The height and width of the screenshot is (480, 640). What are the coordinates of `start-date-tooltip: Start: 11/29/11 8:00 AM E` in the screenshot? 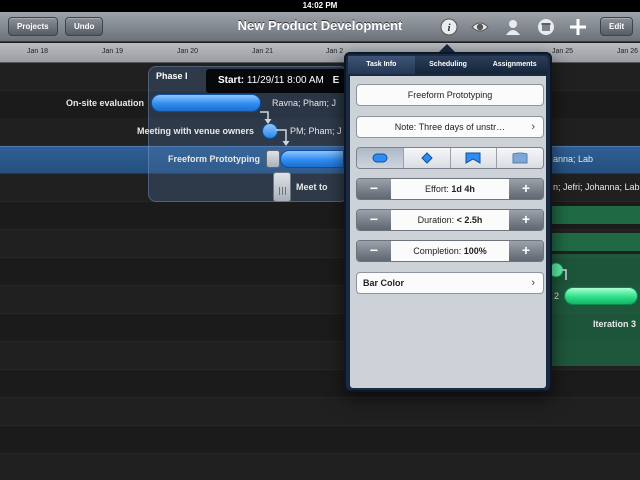 It's located at (277, 81).